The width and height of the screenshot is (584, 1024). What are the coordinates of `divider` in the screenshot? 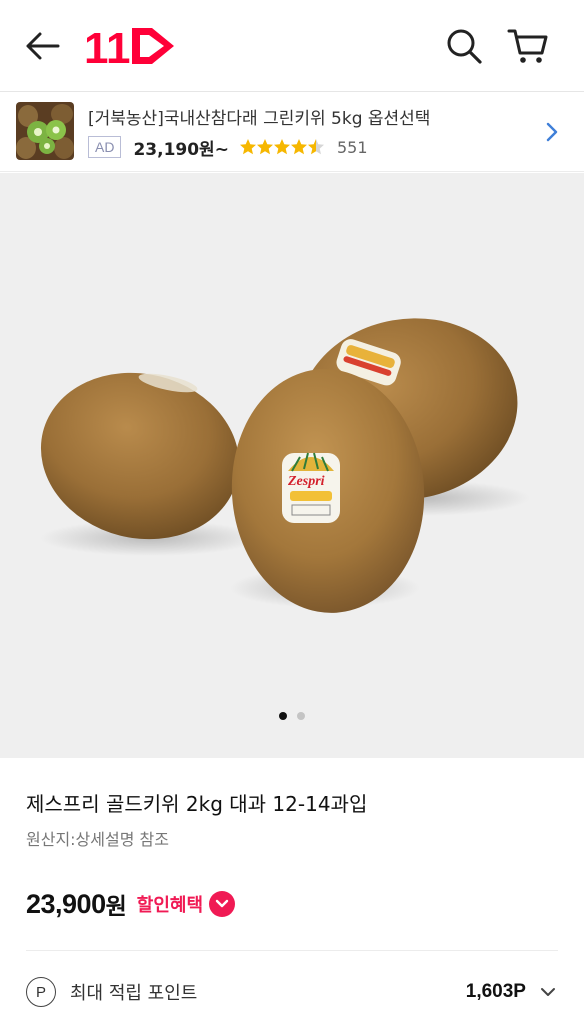 It's located at (292, 950).